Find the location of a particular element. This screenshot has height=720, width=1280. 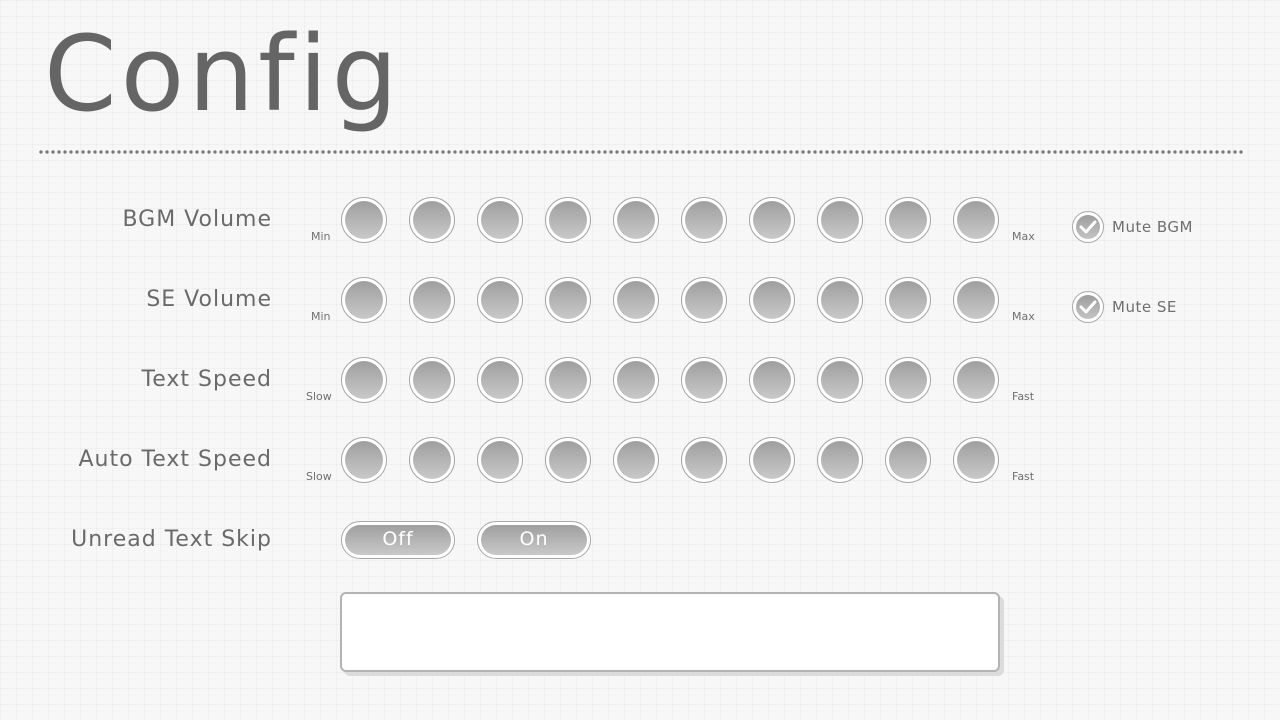

bgm-volume-slider is located at coordinates (671, 220).